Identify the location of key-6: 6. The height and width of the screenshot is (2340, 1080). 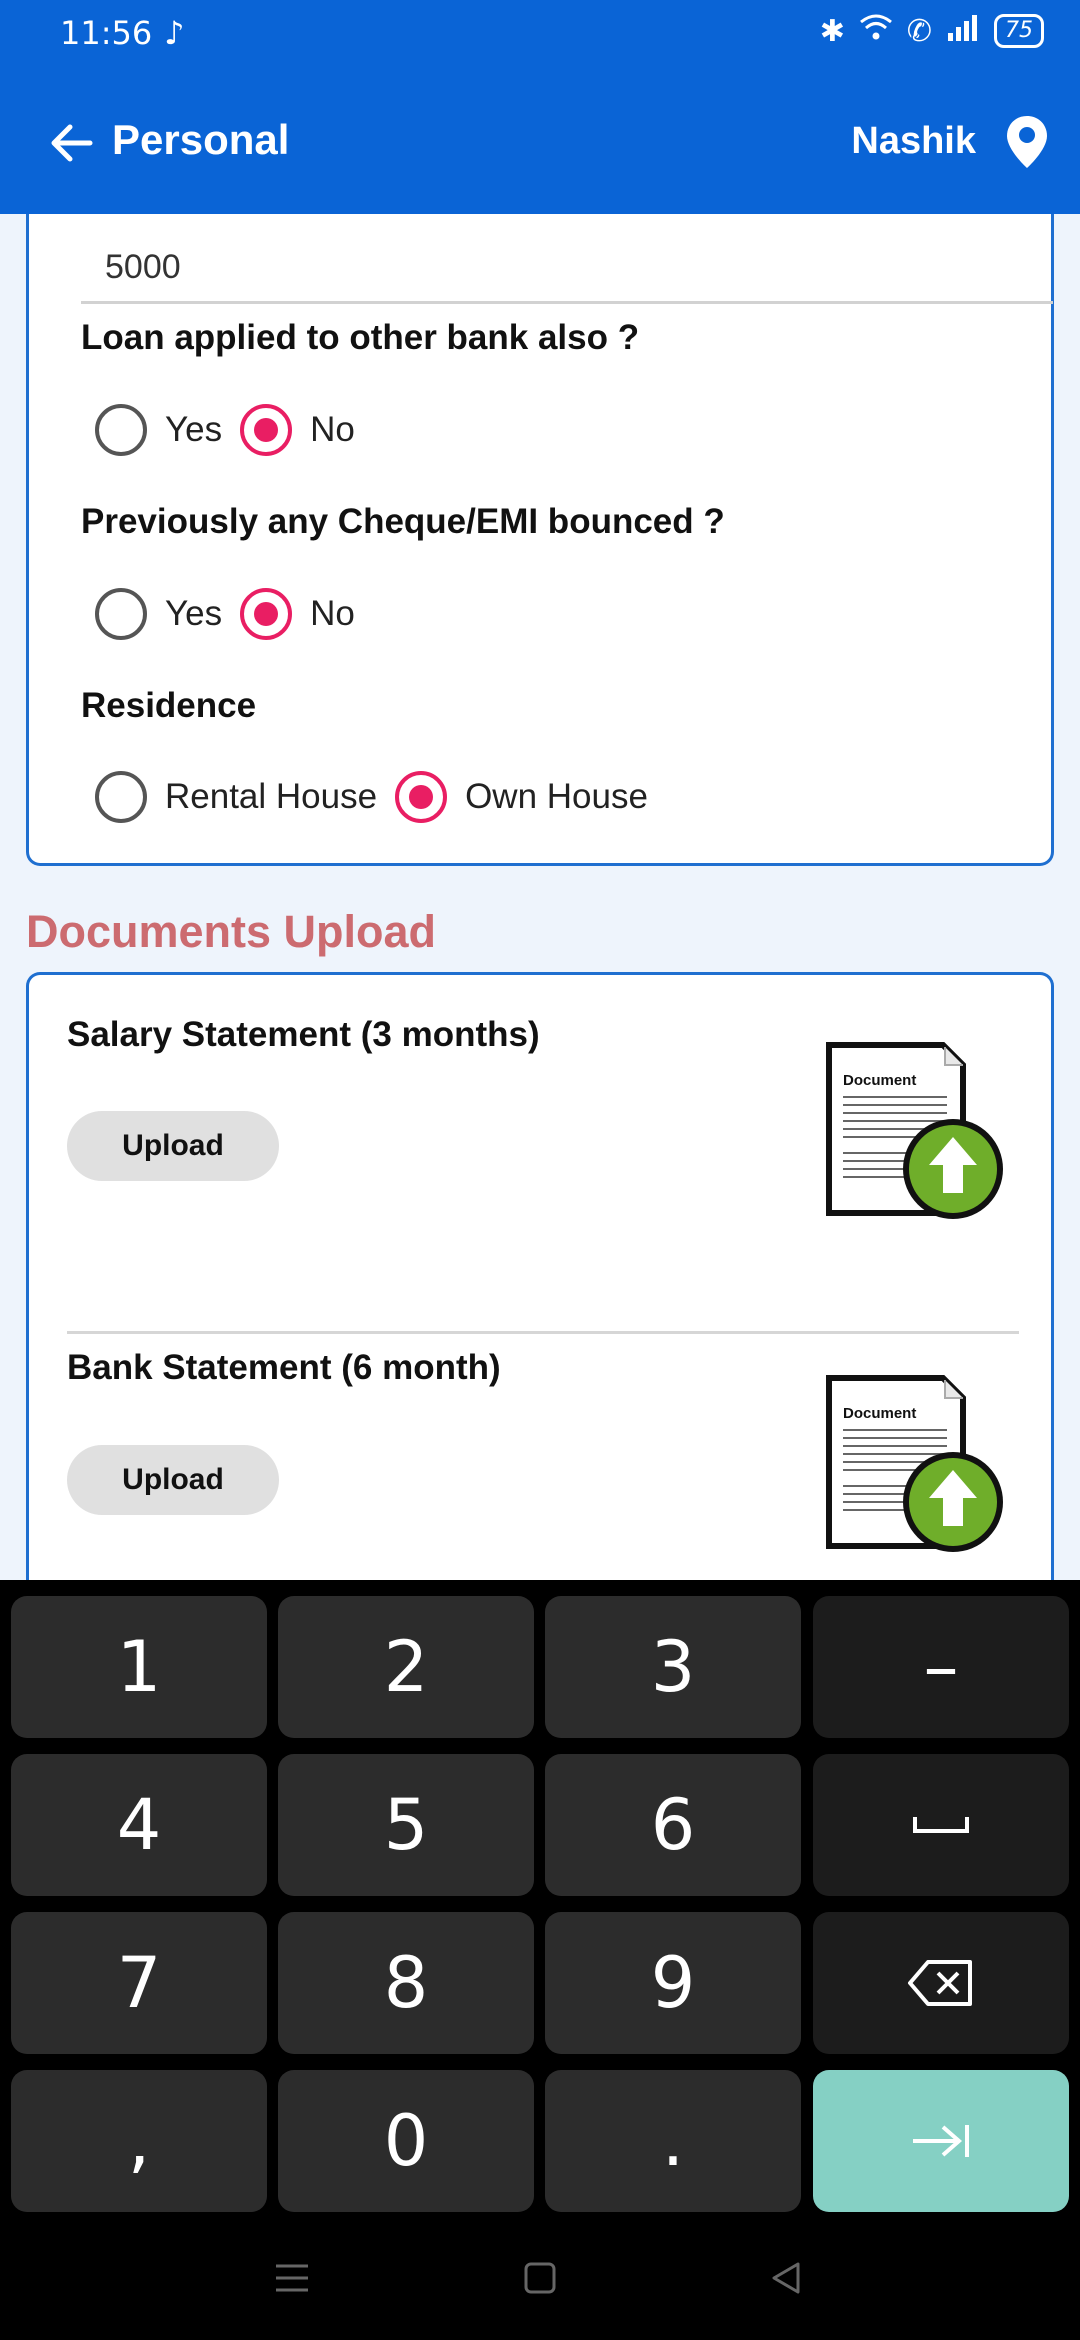
(673, 1825).